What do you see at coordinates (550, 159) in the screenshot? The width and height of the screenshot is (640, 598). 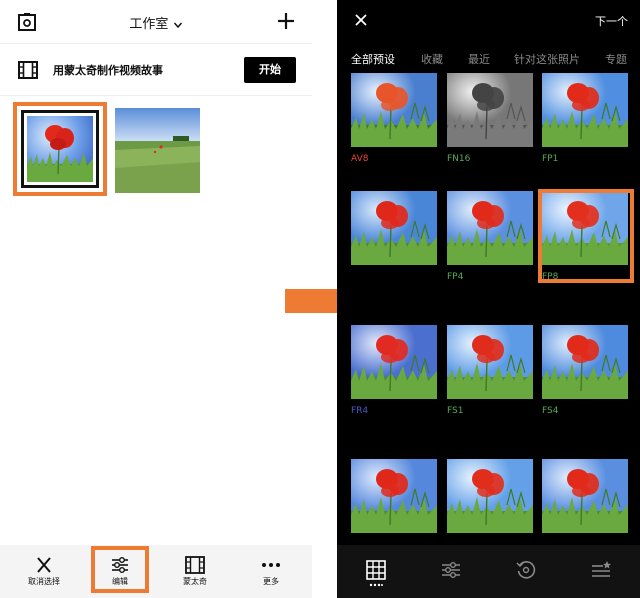 I see `preset-label: FP1` at bounding box center [550, 159].